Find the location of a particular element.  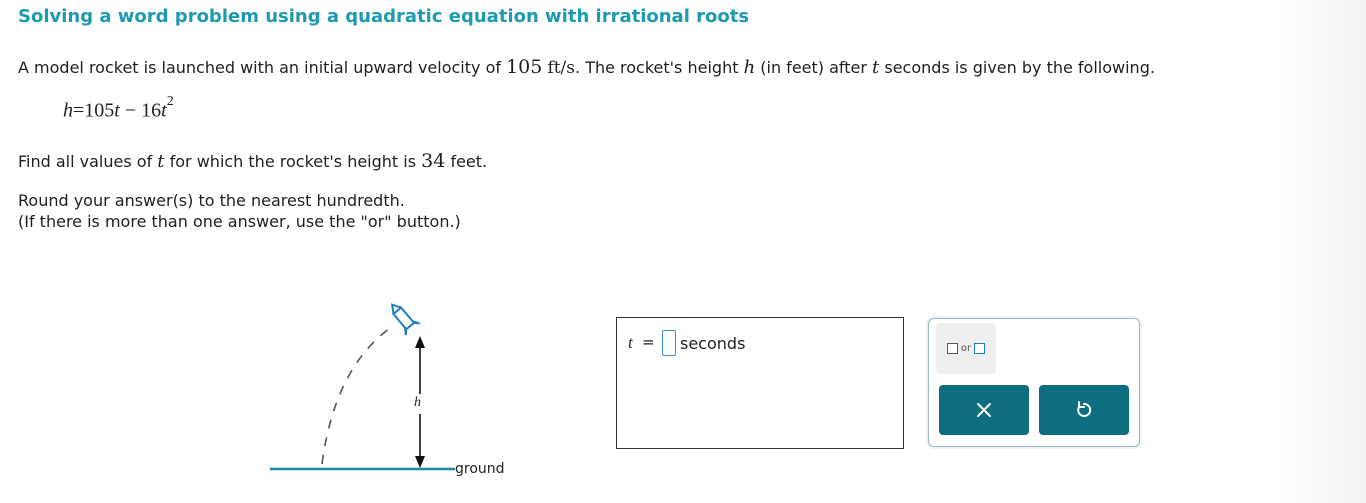

trajectory-path is located at coordinates (357, 395).